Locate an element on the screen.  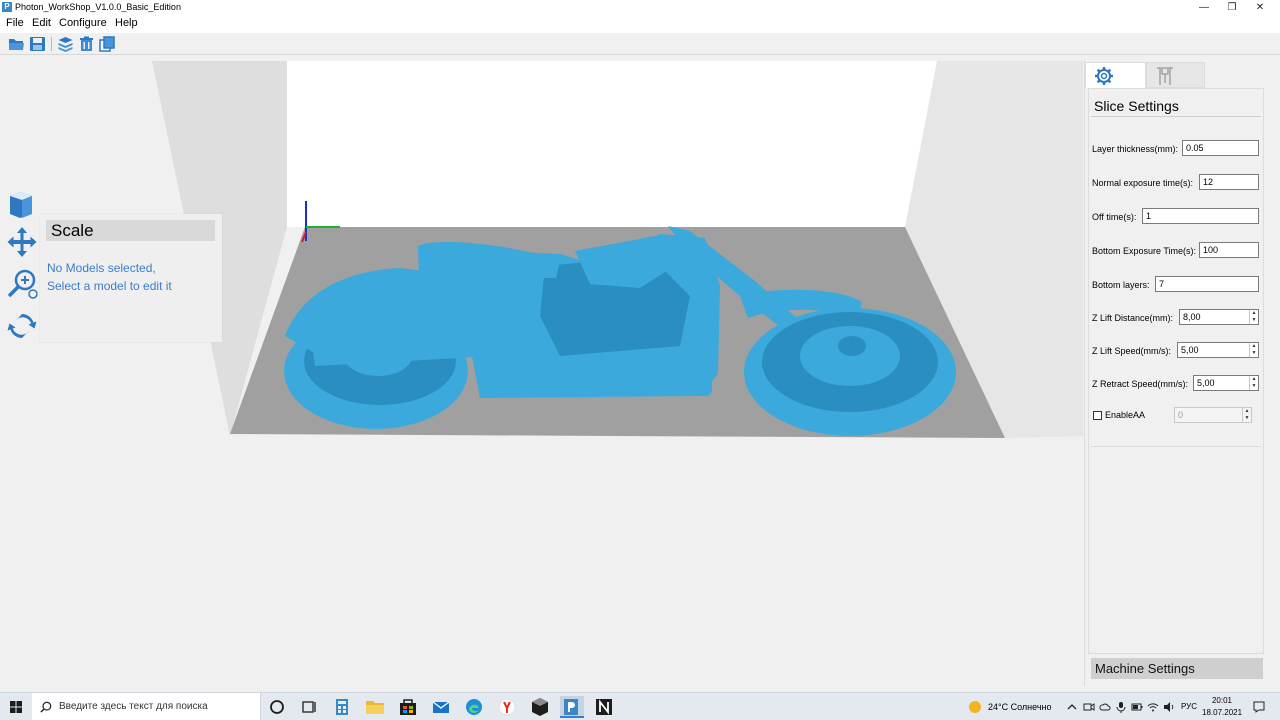
back-wall is located at coordinates (612, 144).